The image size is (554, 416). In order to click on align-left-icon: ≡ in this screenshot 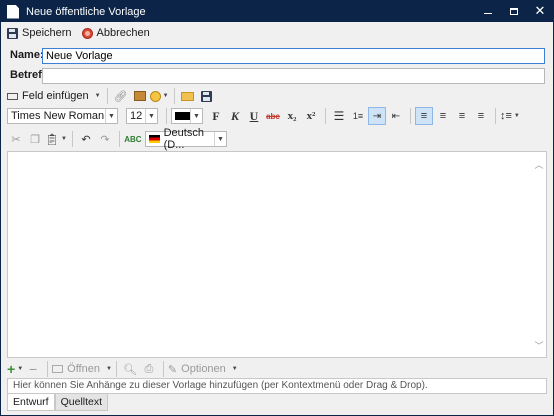, I will do `click(424, 116)`.